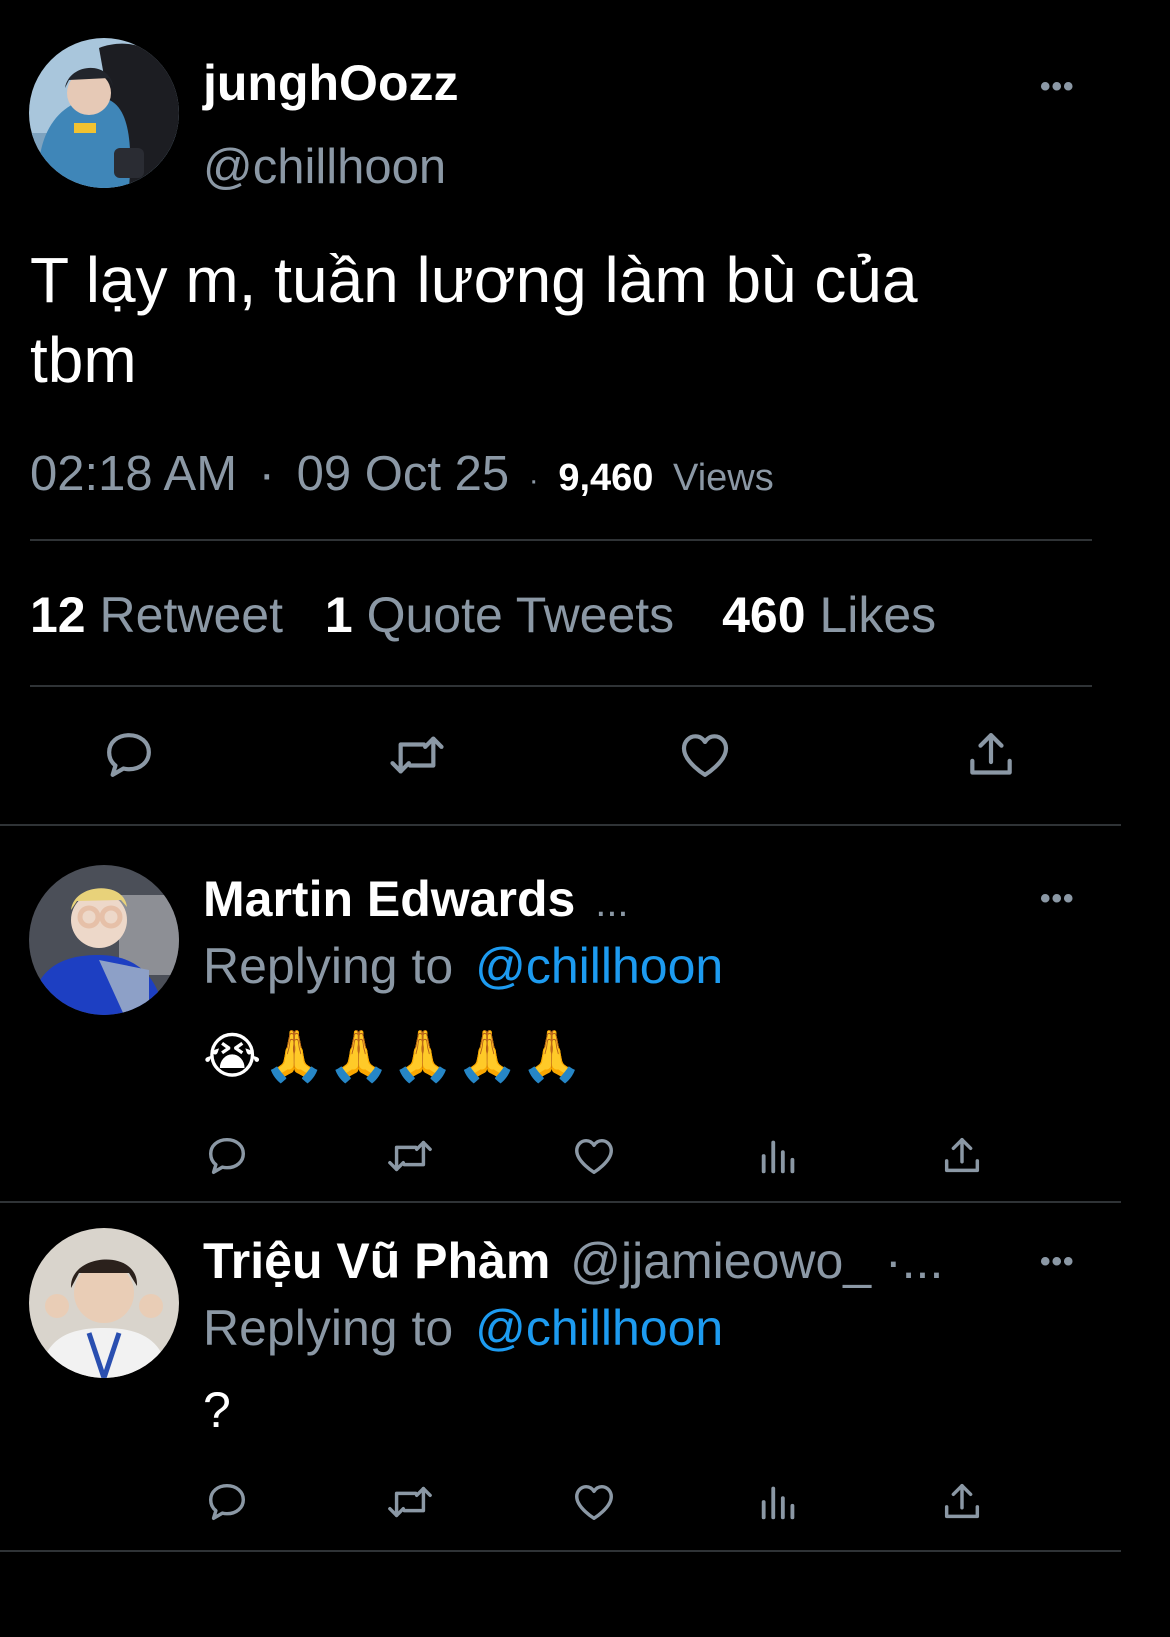 The height and width of the screenshot is (1637, 1170). What do you see at coordinates (104, 113) in the screenshot?
I see `author-avatar` at bounding box center [104, 113].